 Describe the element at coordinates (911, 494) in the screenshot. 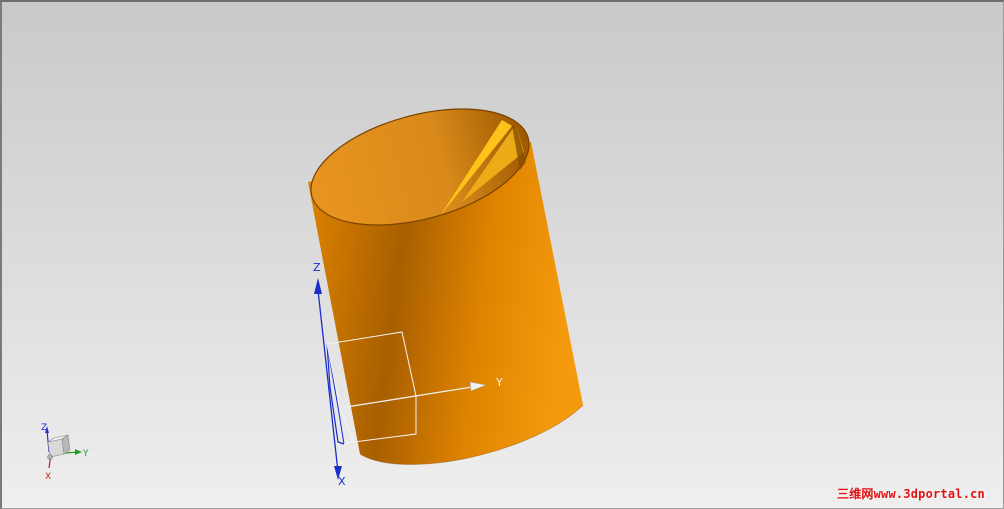

I see `watermark-text: 三维网www.3dportal.cn` at that location.